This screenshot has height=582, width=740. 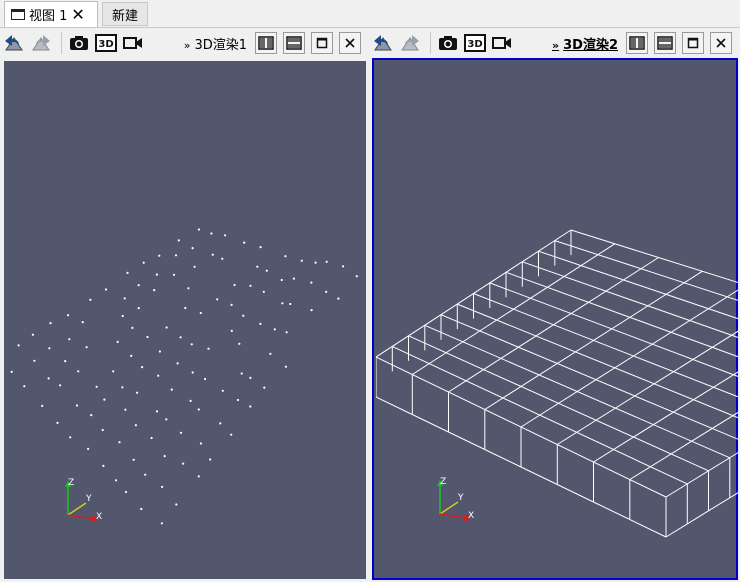 I want to click on axis-x-label: X, so click(x=471, y=516).